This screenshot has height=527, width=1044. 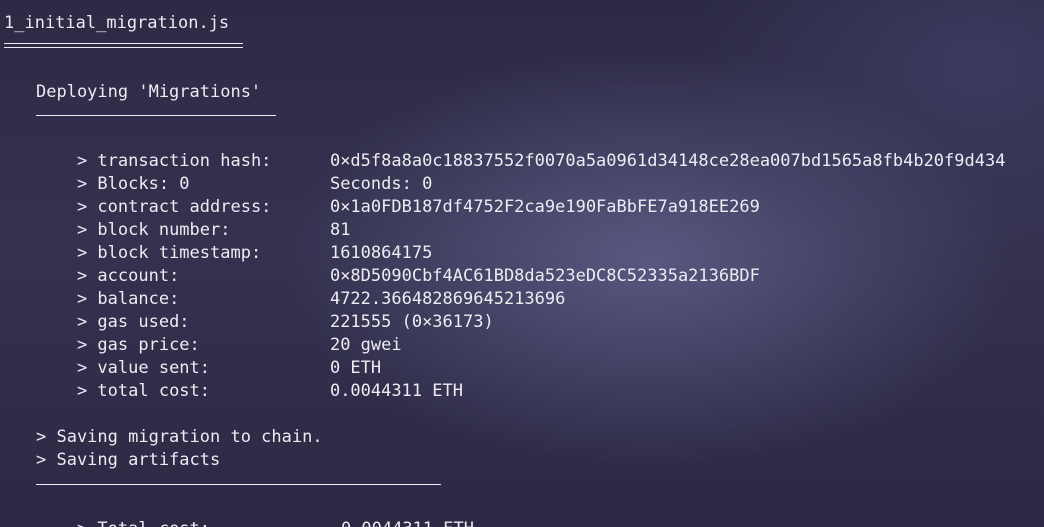 What do you see at coordinates (396, 391) in the screenshot?
I see `row-value: 0.0044311 ETH` at bounding box center [396, 391].